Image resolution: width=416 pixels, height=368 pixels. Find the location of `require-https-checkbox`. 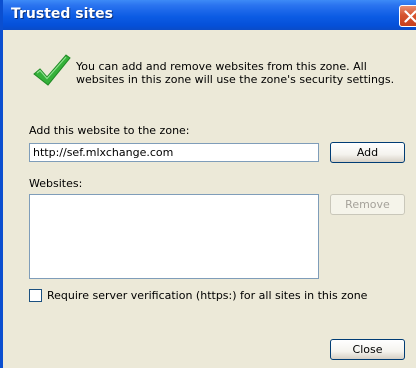

require-https-checkbox is located at coordinates (35, 295).